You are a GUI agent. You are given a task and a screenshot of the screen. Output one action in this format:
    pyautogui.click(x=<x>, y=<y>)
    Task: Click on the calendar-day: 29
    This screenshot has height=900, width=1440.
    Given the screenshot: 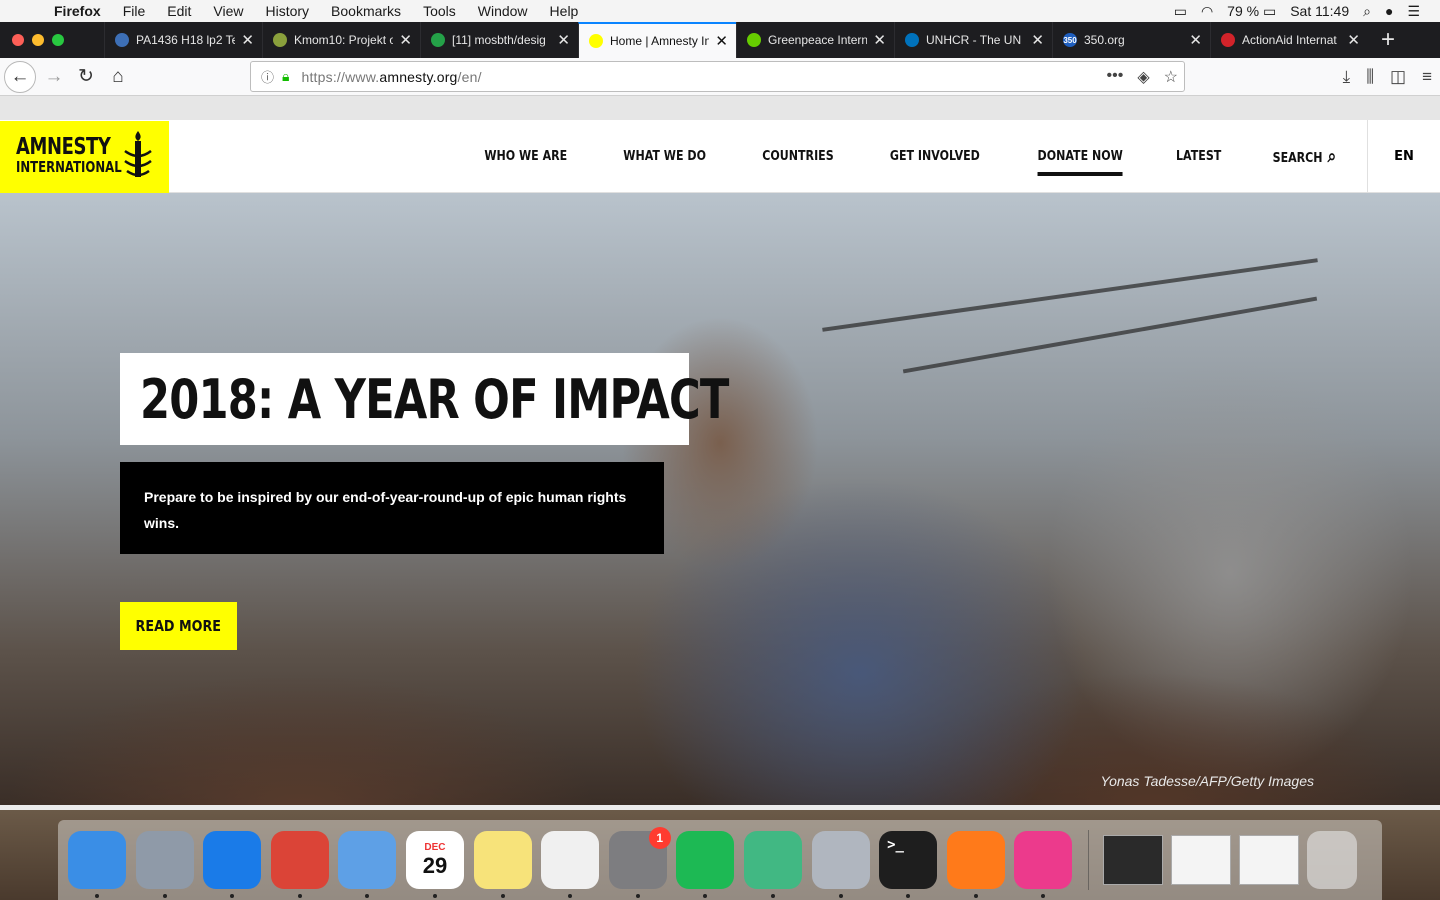 What is the action you would take?
    pyautogui.click(x=435, y=865)
    